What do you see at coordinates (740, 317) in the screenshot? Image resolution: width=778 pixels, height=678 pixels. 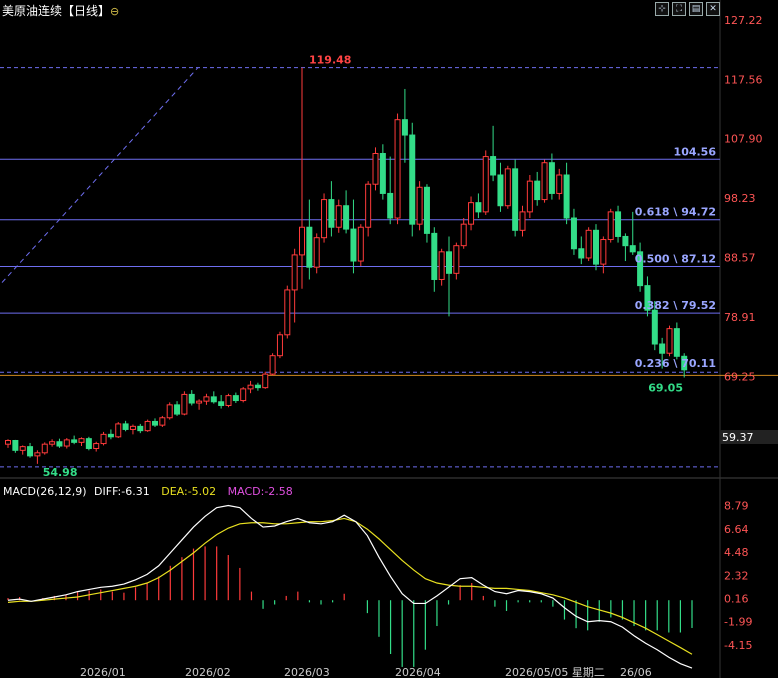 I see `price-y-tick: 78.91` at bounding box center [740, 317].